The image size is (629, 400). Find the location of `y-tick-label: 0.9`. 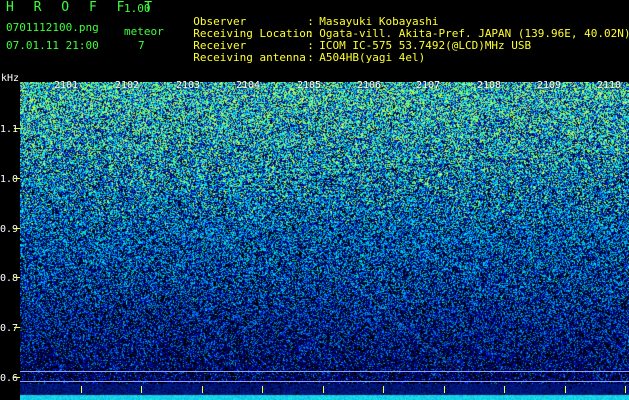

y-tick-label: 0.9 is located at coordinates (9, 229).